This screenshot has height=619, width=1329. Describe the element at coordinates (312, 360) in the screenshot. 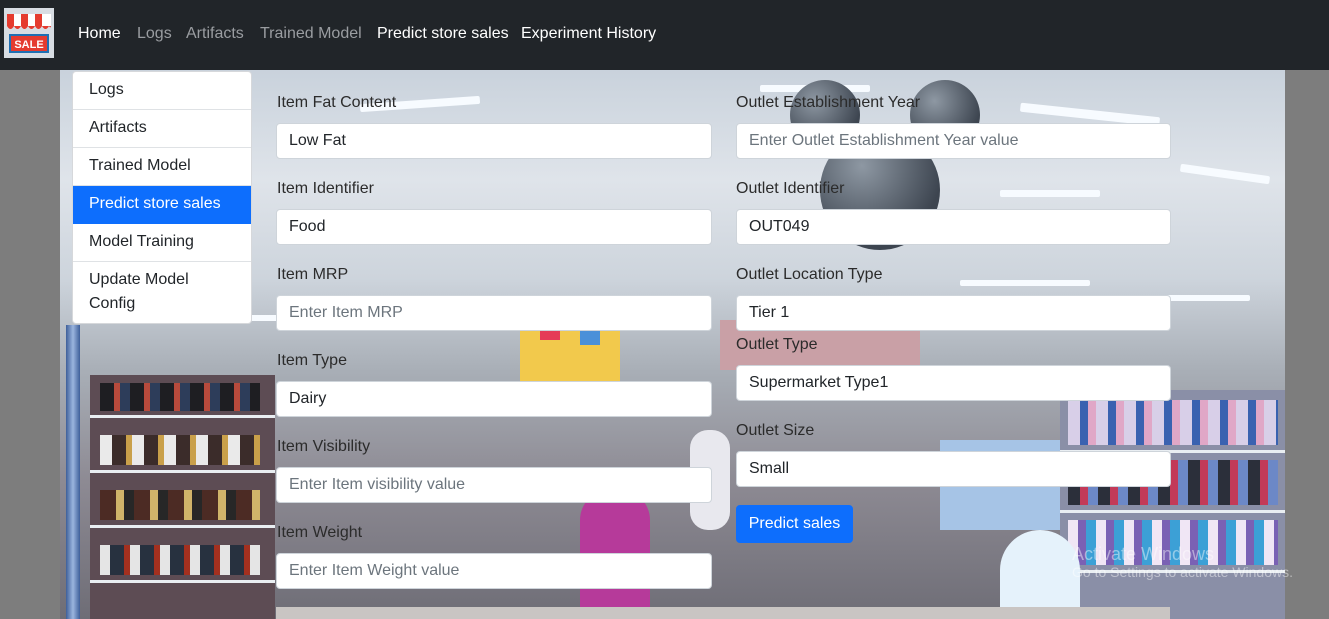

I see `item-type-label: Item Type` at that location.